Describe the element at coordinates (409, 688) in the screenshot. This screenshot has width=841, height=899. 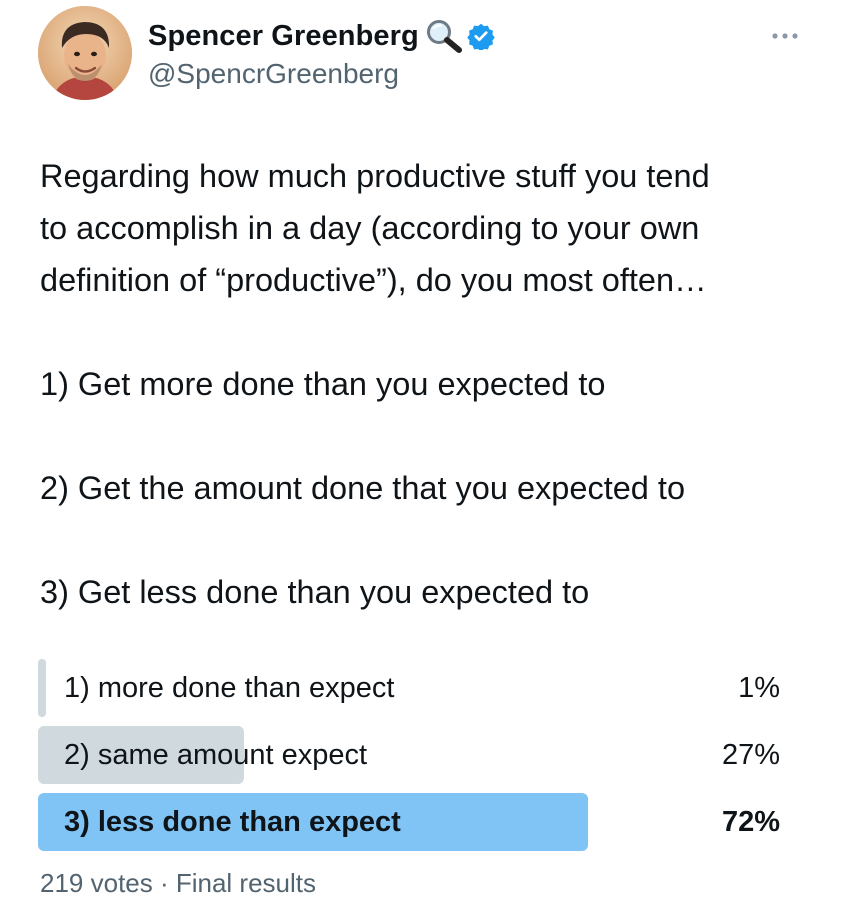
I see `poll-option: 1) more done than expect 1%` at that location.